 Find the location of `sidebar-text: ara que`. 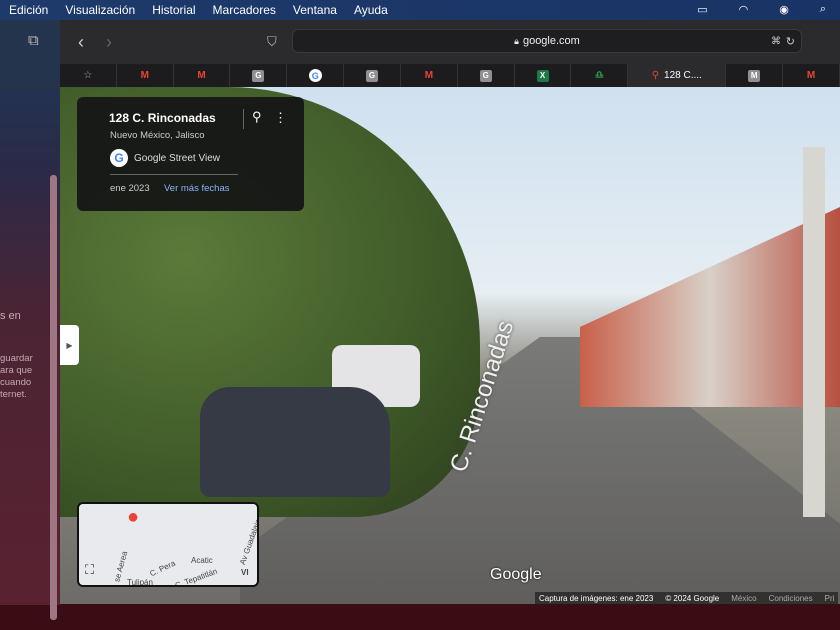

sidebar-text: ara que is located at coordinates (16, 370).